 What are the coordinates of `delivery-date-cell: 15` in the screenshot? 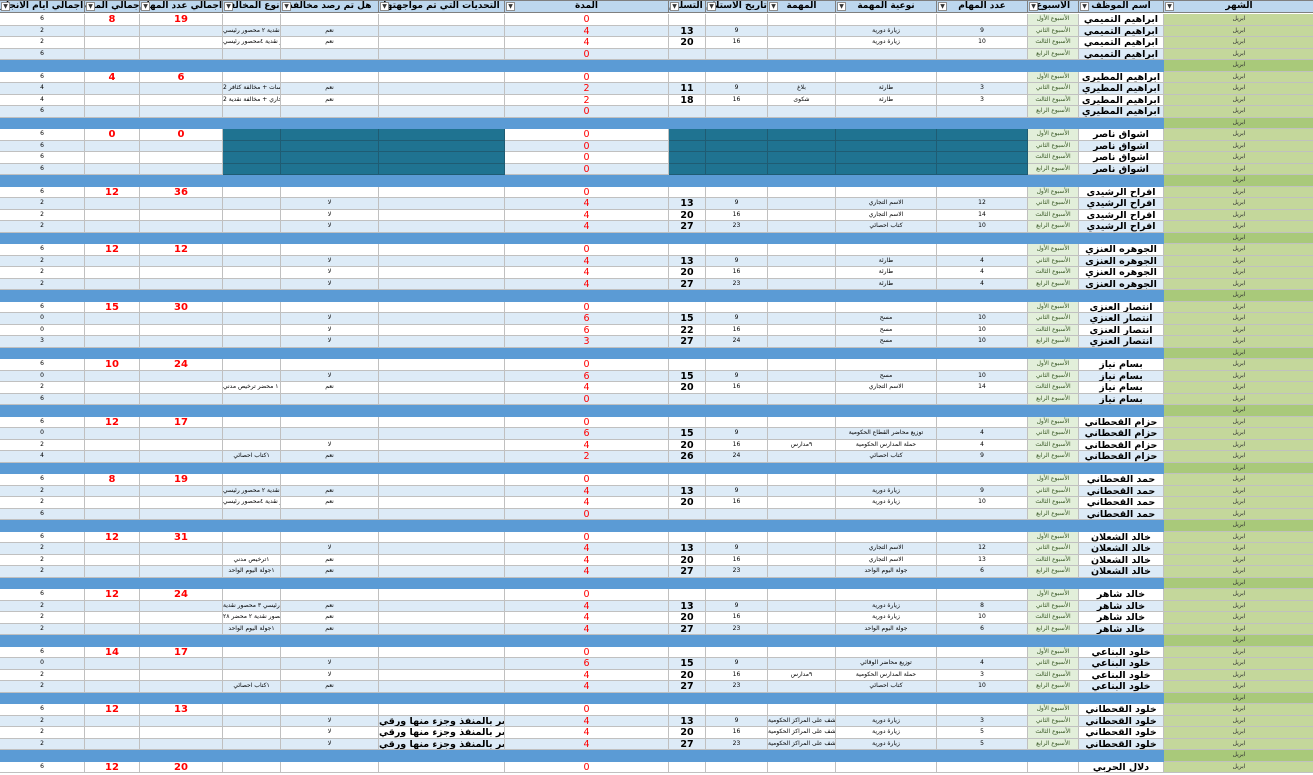 It's located at (687, 319).